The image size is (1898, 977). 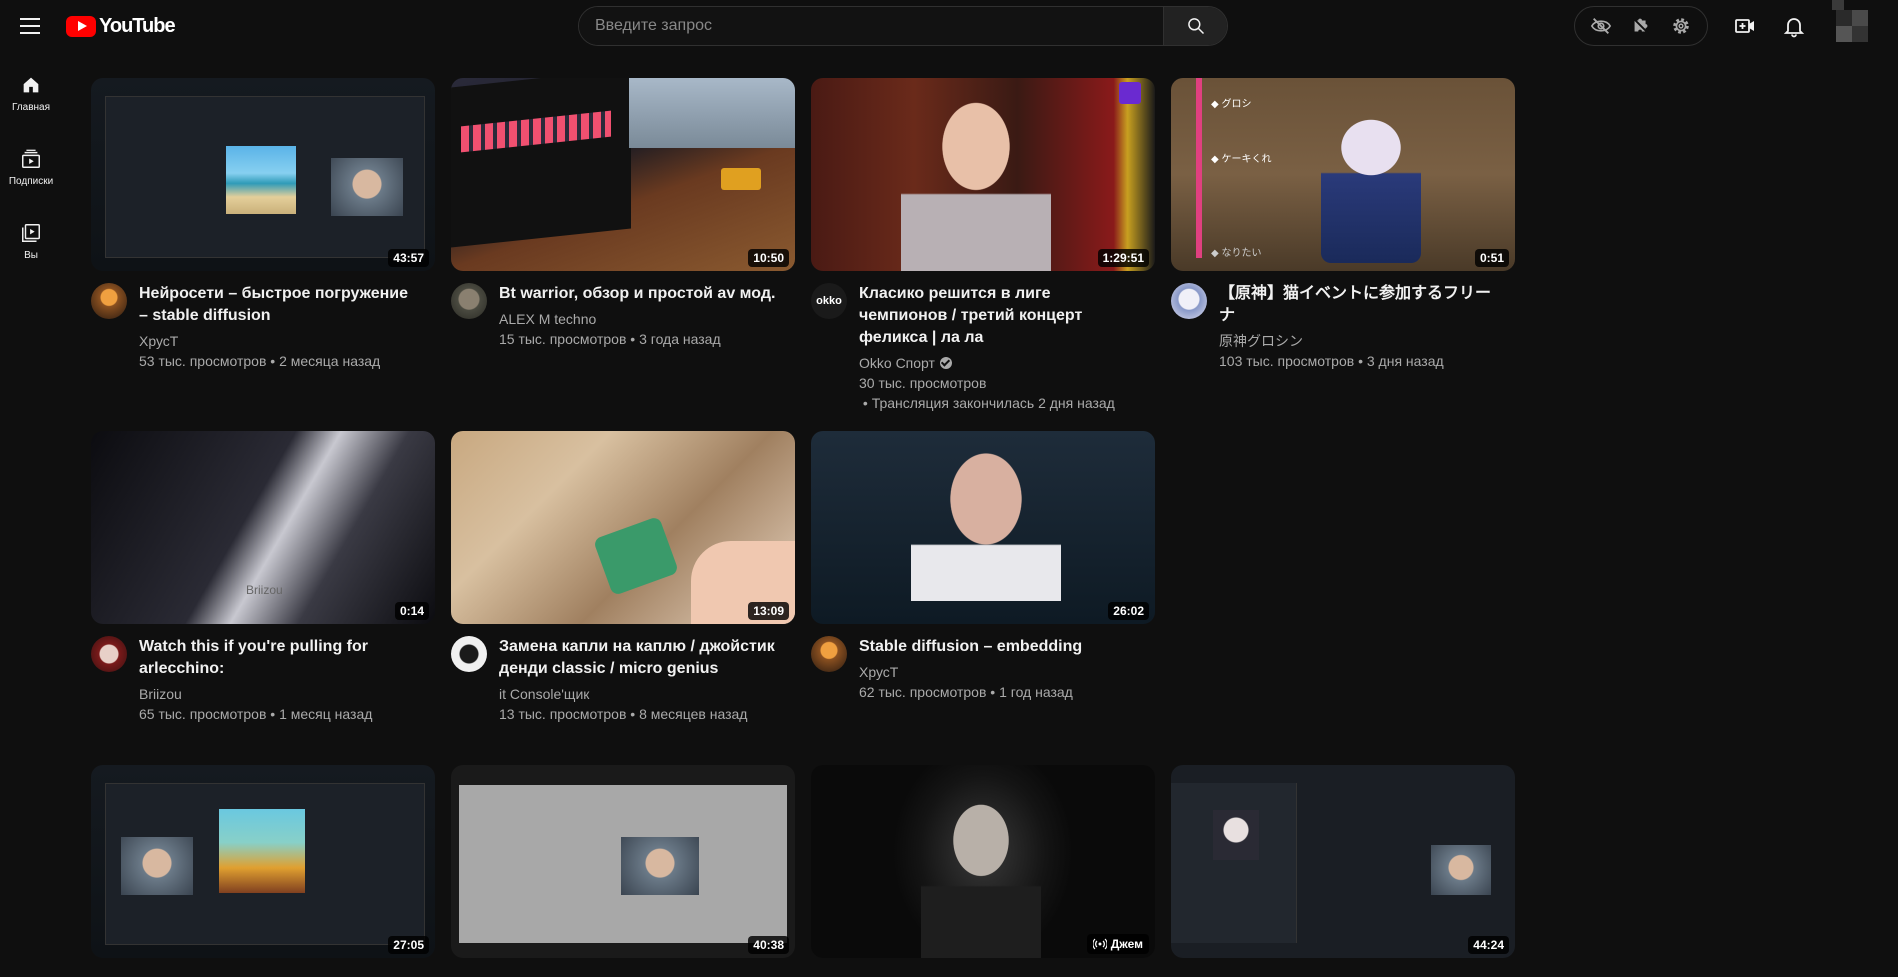 What do you see at coordinates (1488, 945) in the screenshot?
I see `duration-badge: 44:24` at bounding box center [1488, 945].